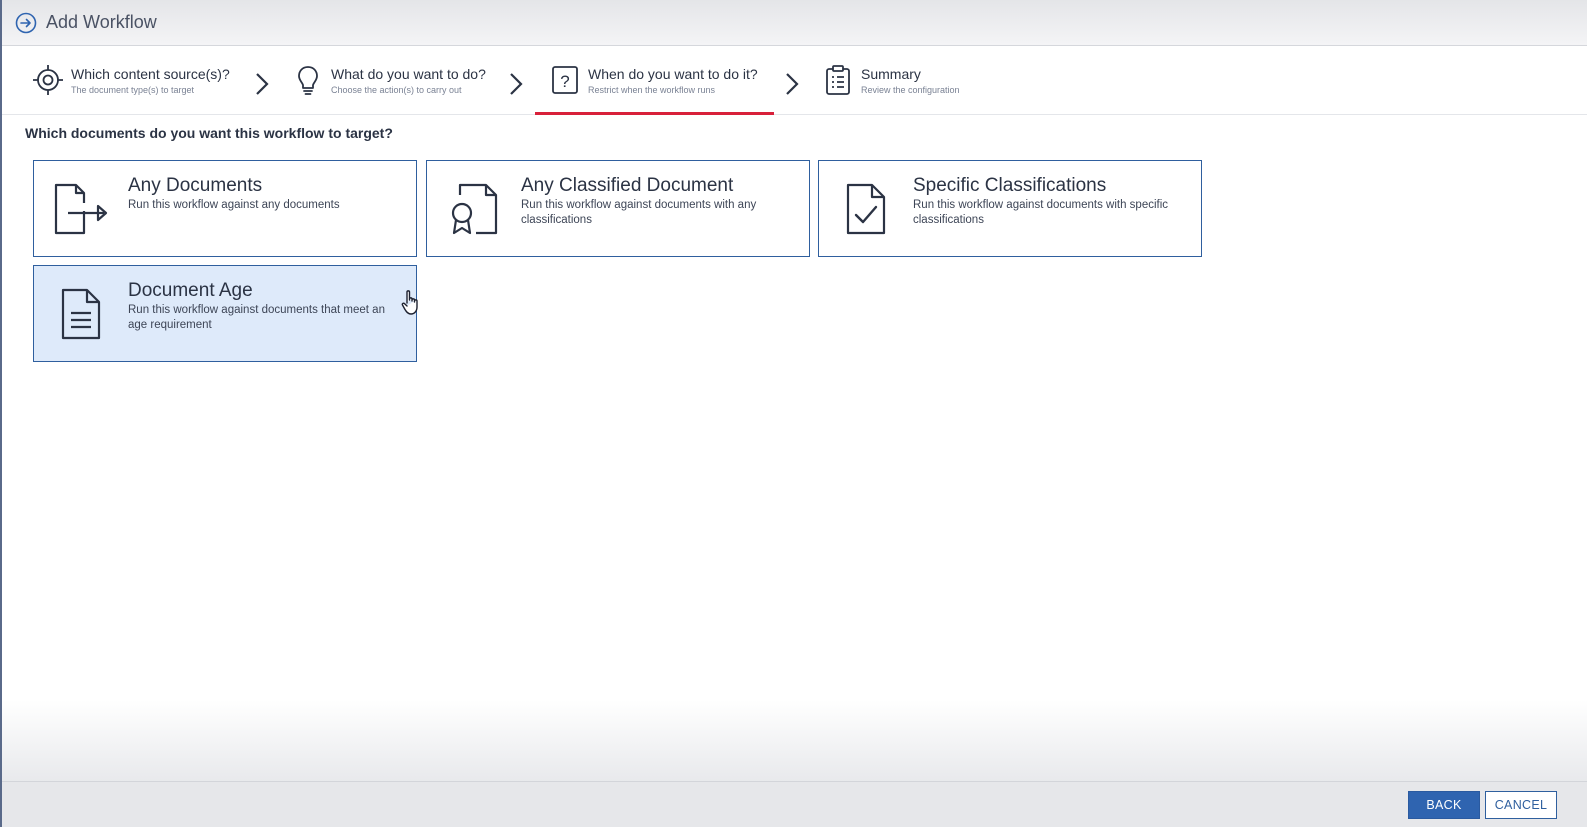 The image size is (1587, 827). Describe the element at coordinates (234, 205) in the screenshot. I see `option-description: Run this workflow against any documents` at that location.